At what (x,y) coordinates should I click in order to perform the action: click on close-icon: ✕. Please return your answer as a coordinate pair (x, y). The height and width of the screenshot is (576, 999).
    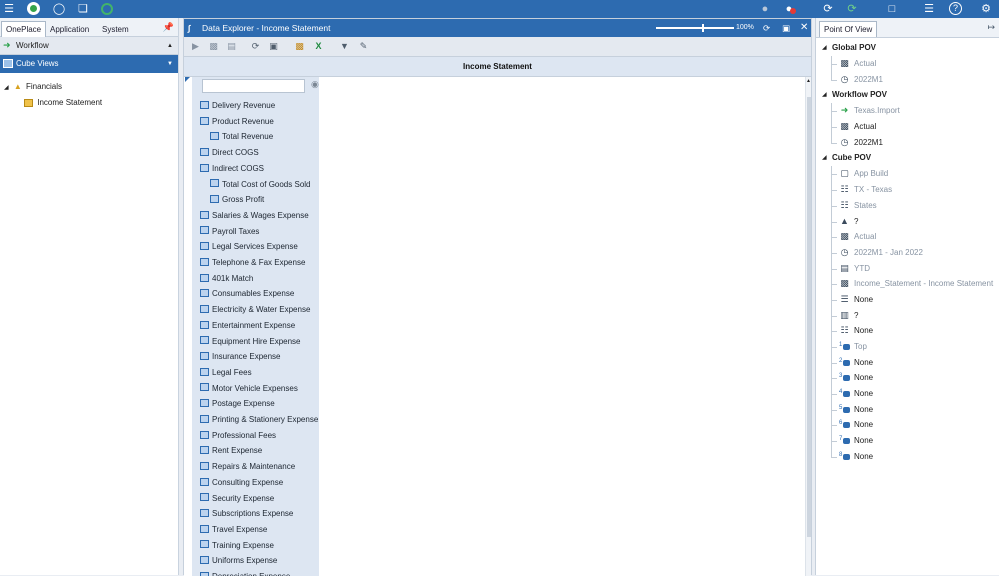
    Looking at the image, I should click on (804, 28).